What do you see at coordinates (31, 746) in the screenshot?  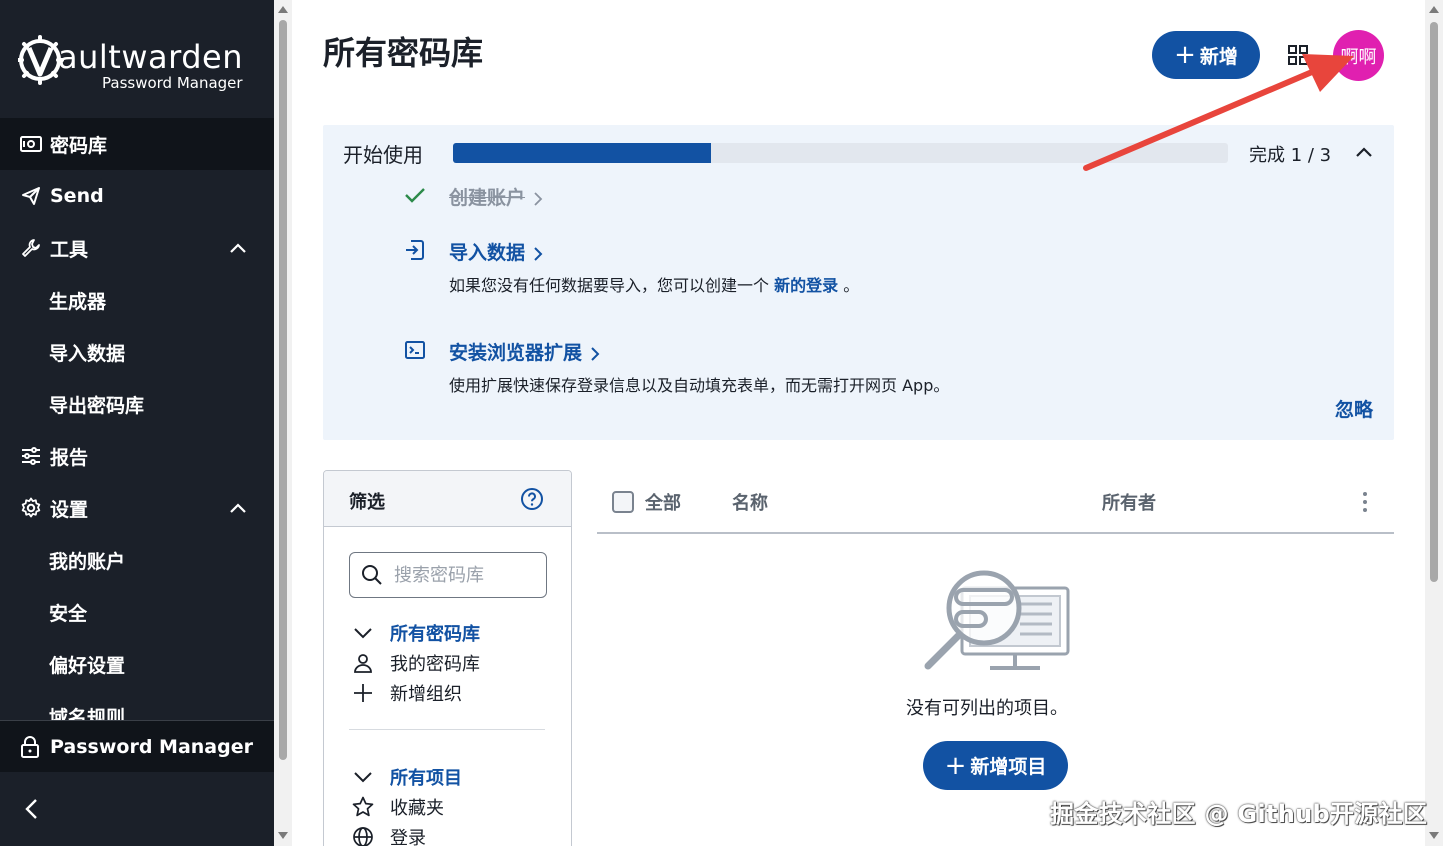 I see `lock-icon` at bounding box center [31, 746].